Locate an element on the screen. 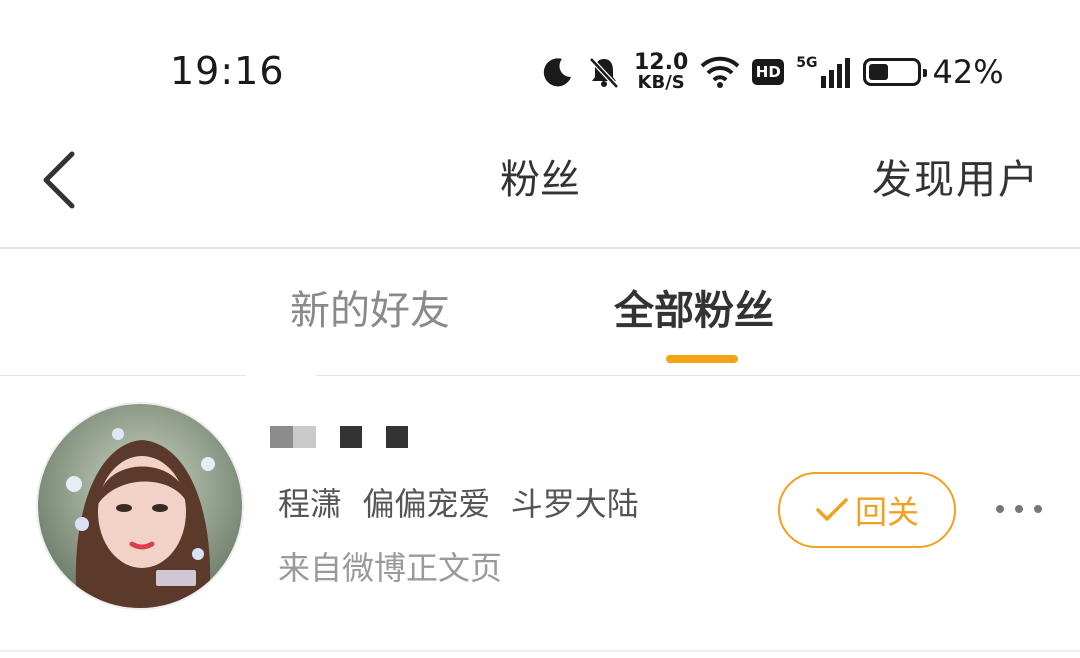  avatar is located at coordinates (140, 506).